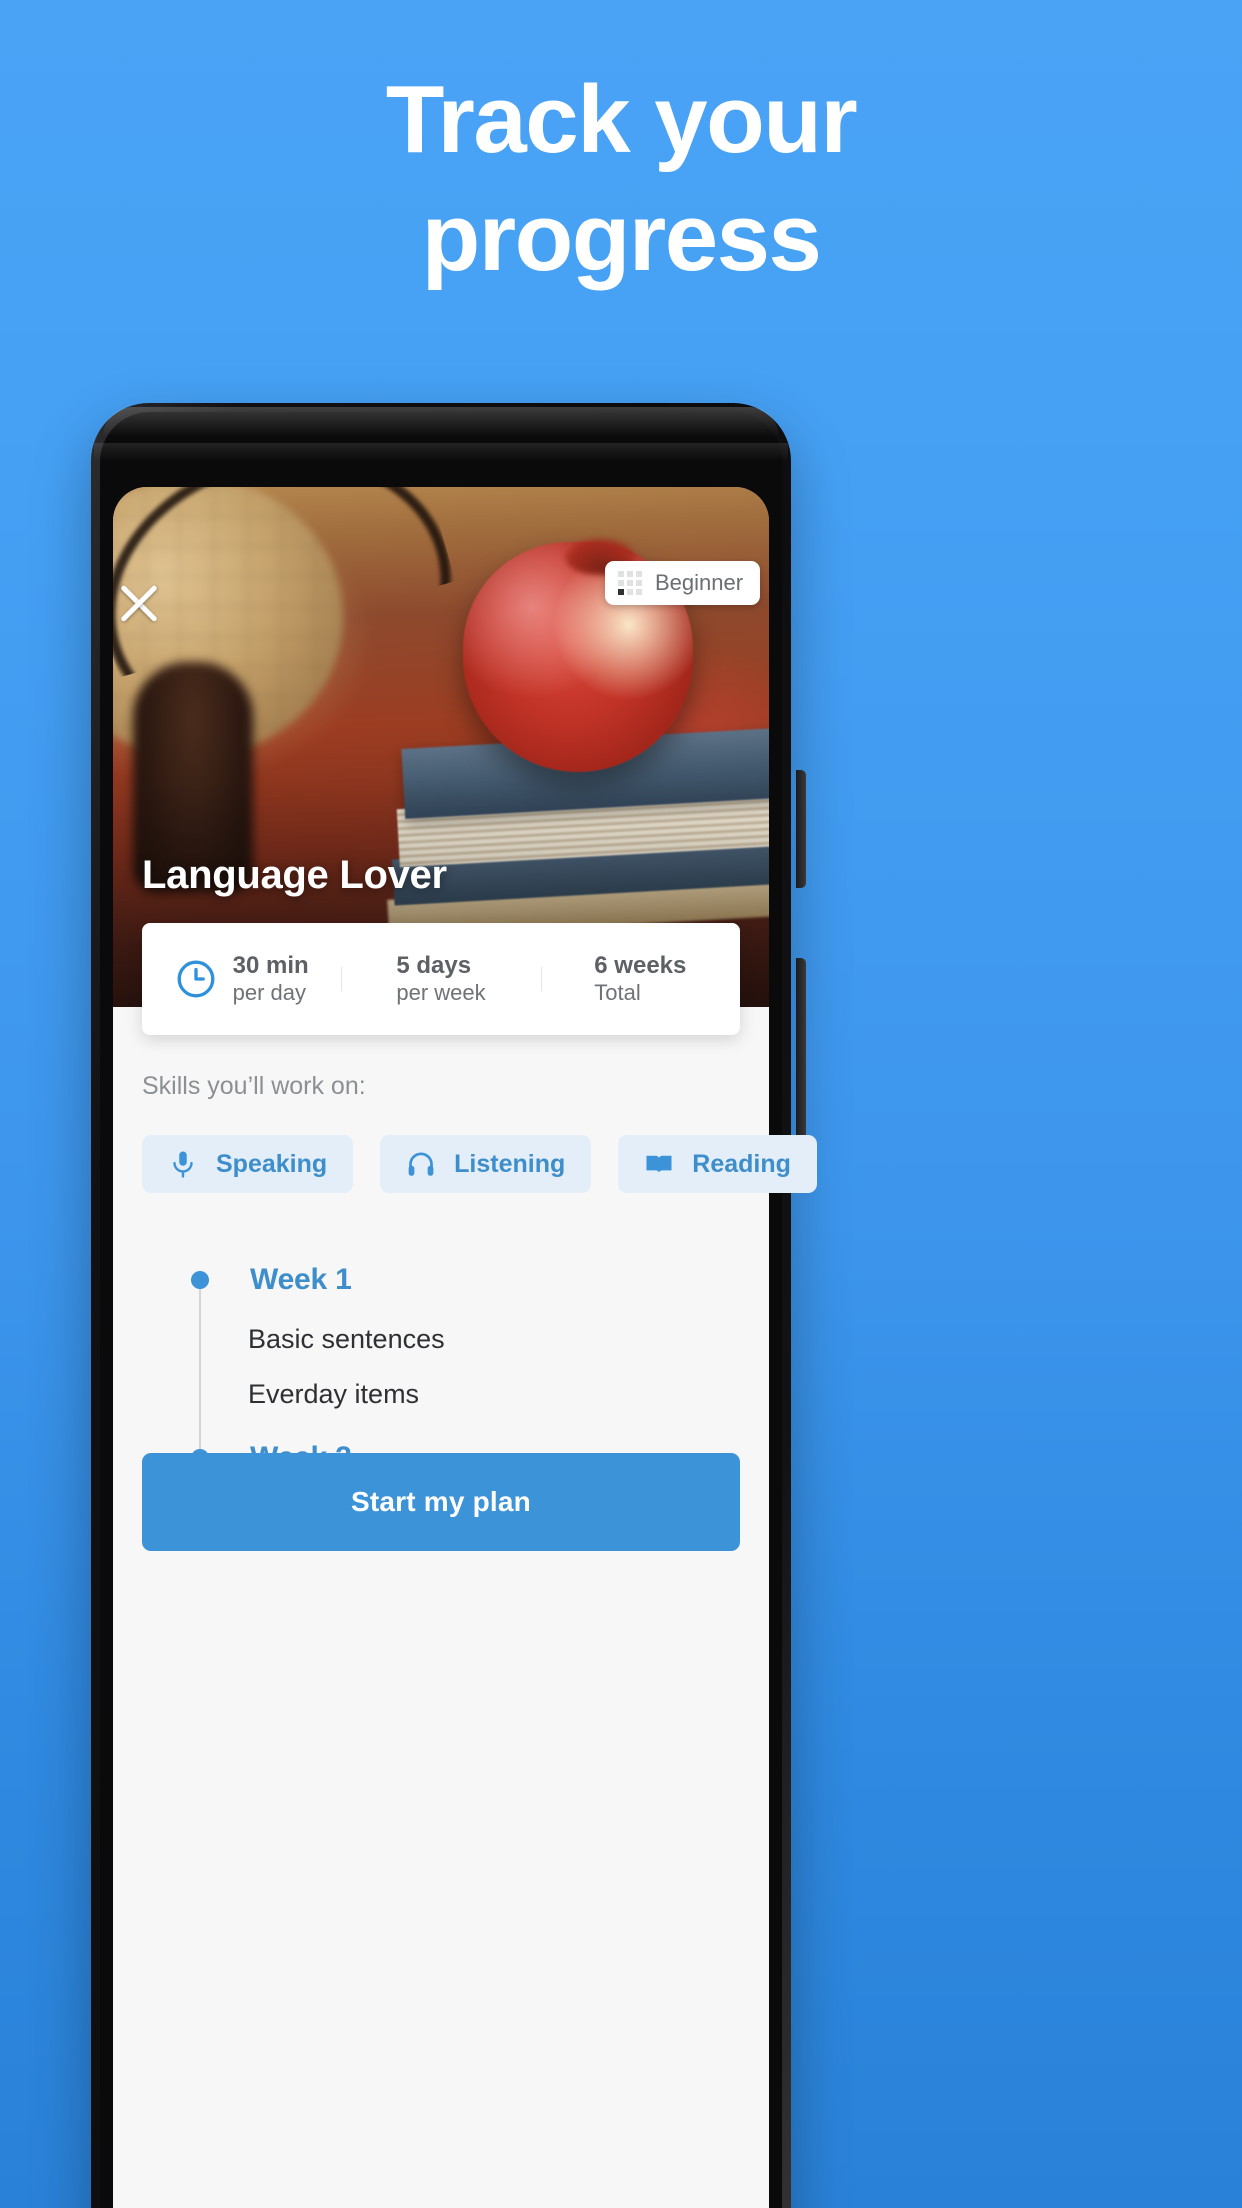 Image resolution: width=1242 pixels, height=2208 pixels. I want to click on stat-duration-per-day: 30 min per day, so click(241, 979).